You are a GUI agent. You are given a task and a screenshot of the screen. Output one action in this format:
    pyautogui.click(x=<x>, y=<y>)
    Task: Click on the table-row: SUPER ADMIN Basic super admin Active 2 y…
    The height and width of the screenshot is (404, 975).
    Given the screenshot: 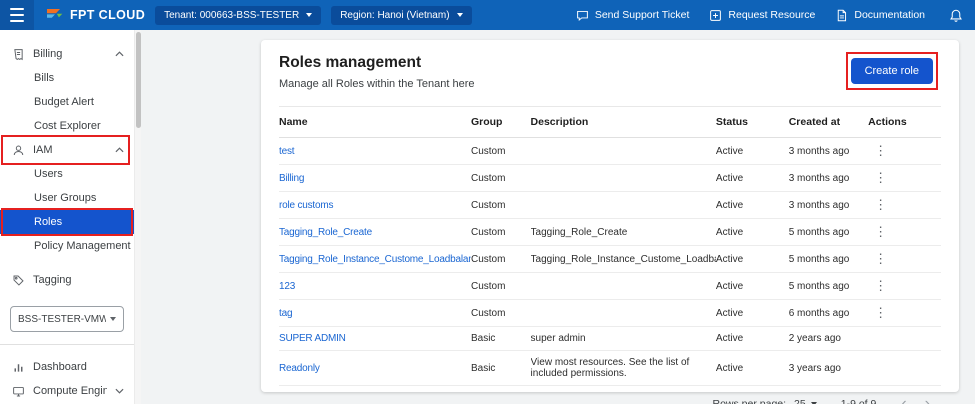 What is the action you would take?
    pyautogui.click(x=610, y=338)
    